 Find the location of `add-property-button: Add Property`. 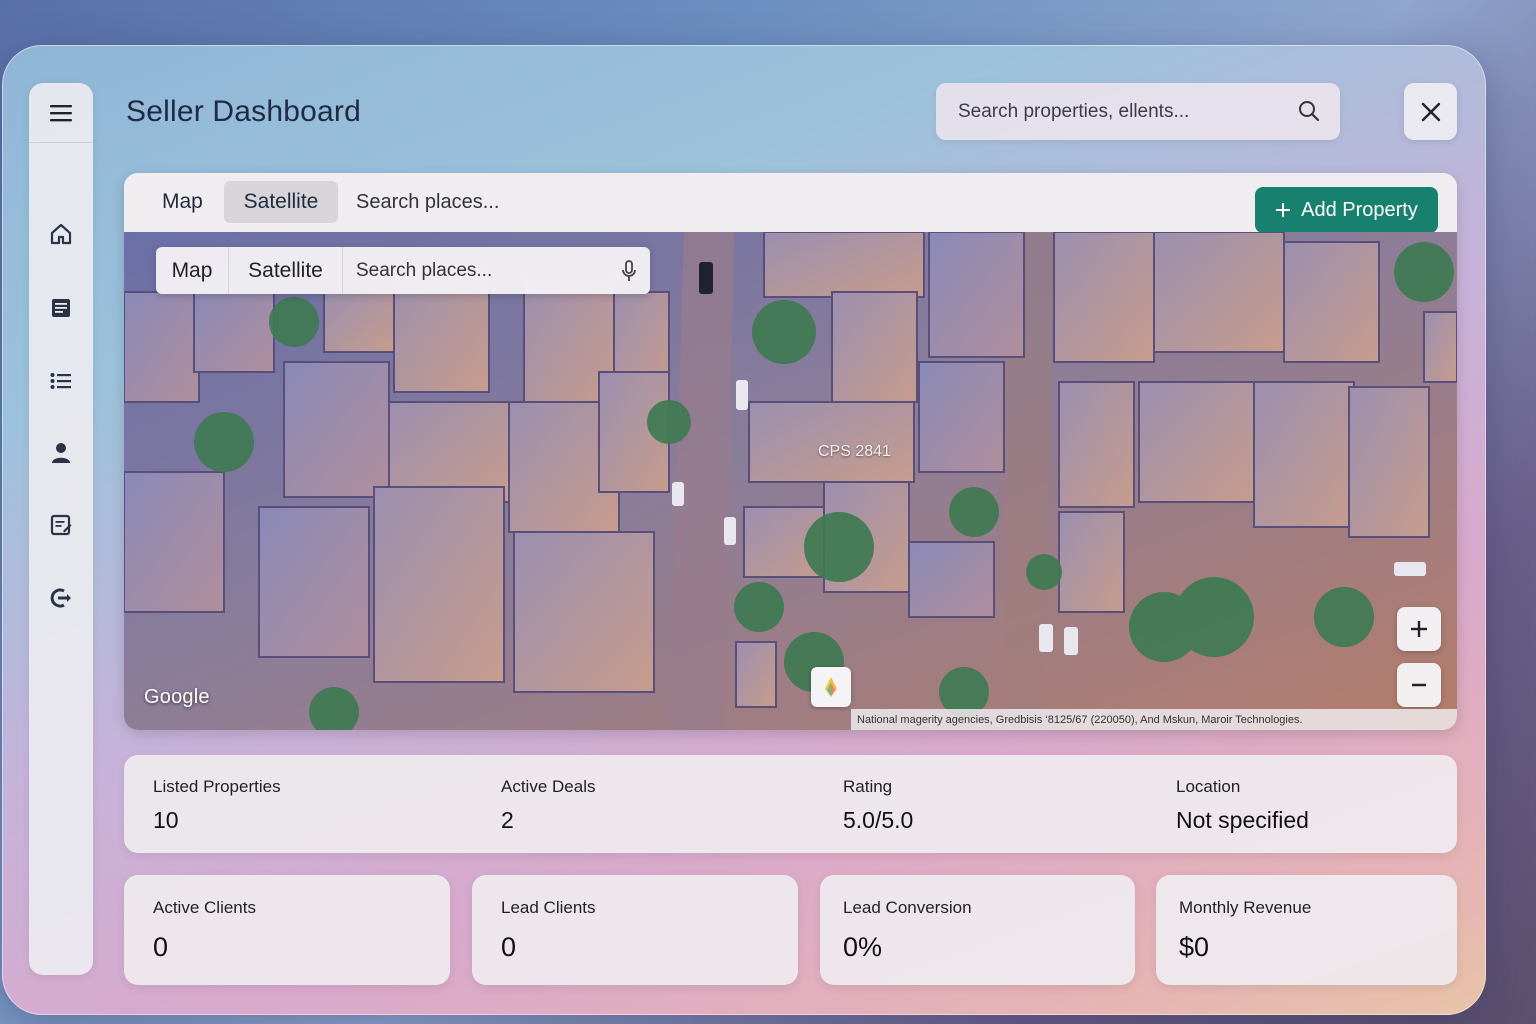

add-property-button: Add Property is located at coordinates (1346, 210).